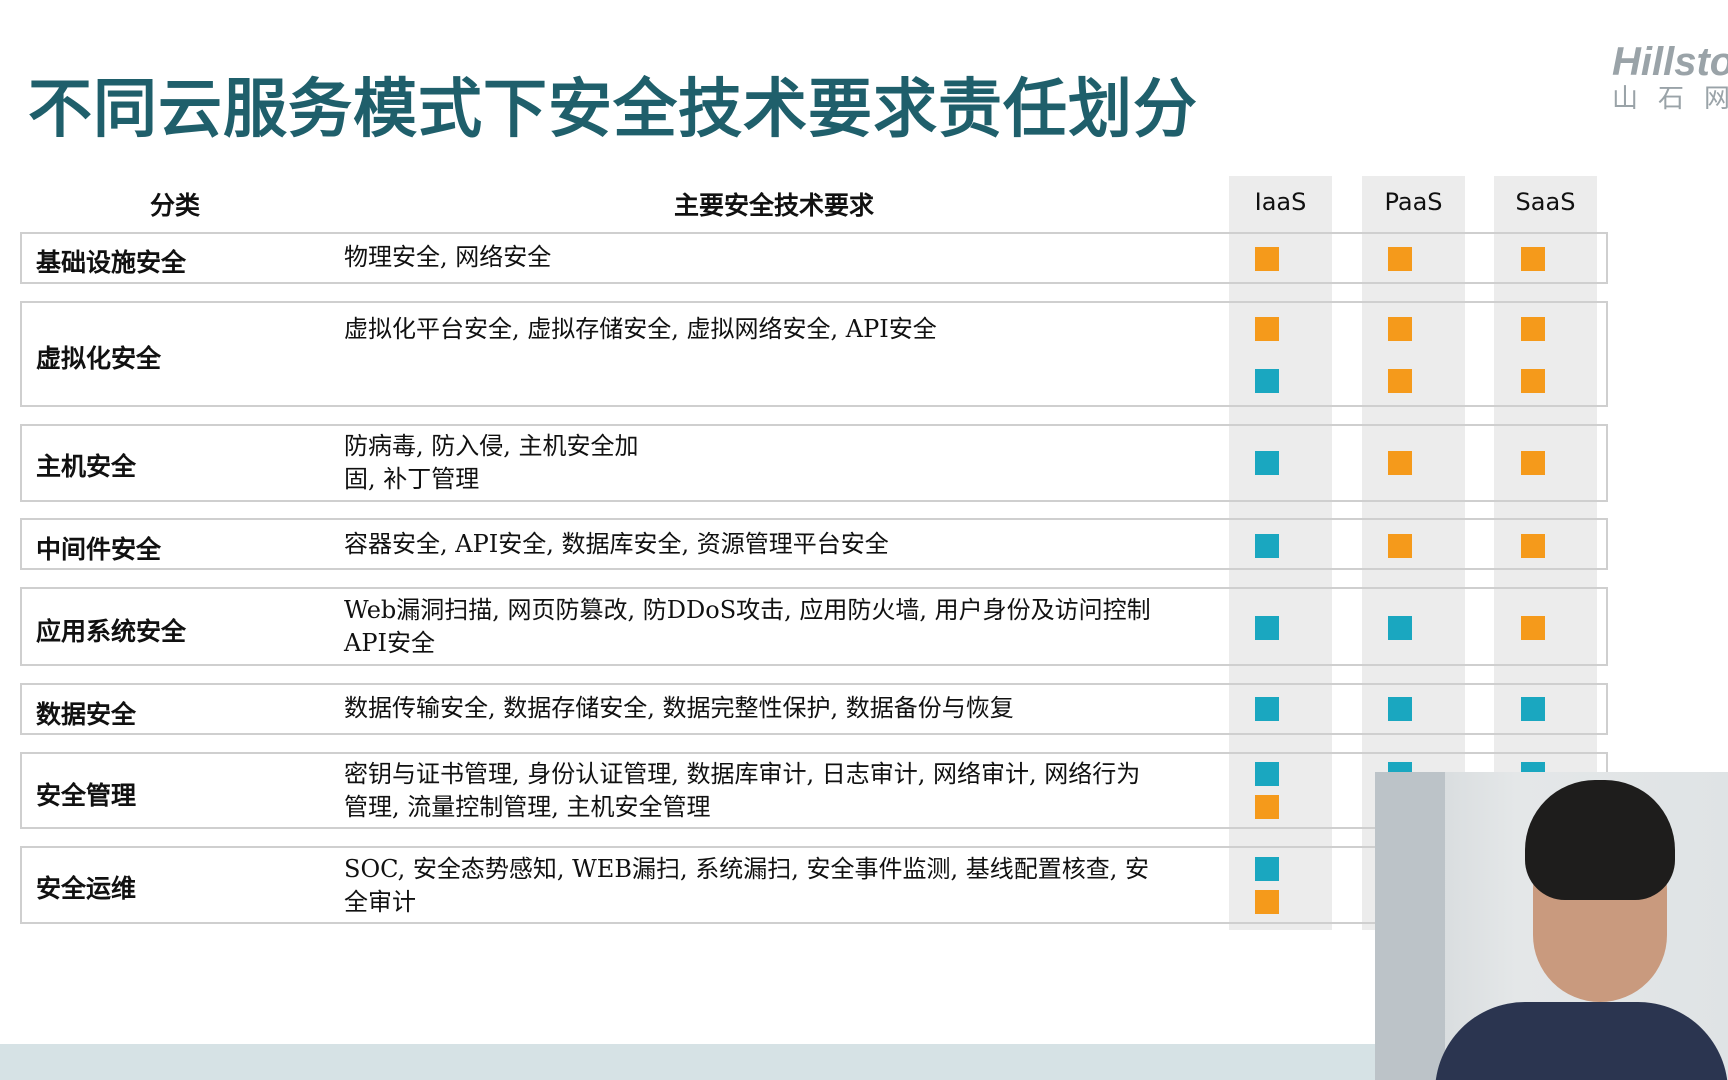 The height and width of the screenshot is (1080, 1728). I want to click on page-title: 不同云服务模式下安全技术要求责任划分, so click(613, 110).